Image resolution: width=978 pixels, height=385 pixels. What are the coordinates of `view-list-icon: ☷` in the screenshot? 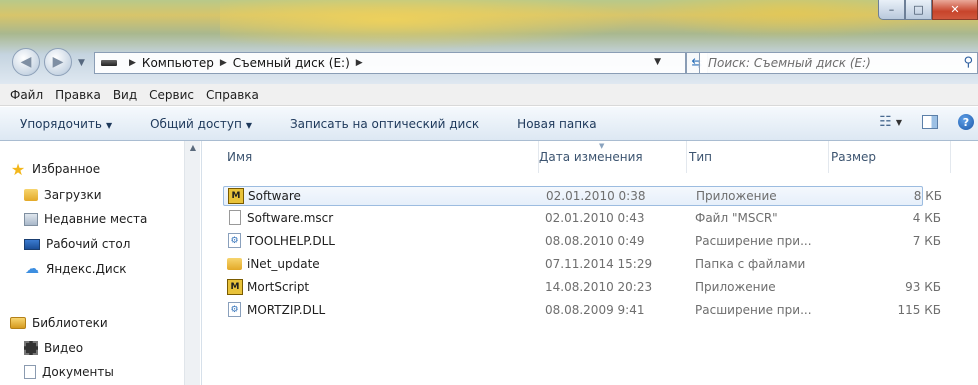 It's located at (885, 122).